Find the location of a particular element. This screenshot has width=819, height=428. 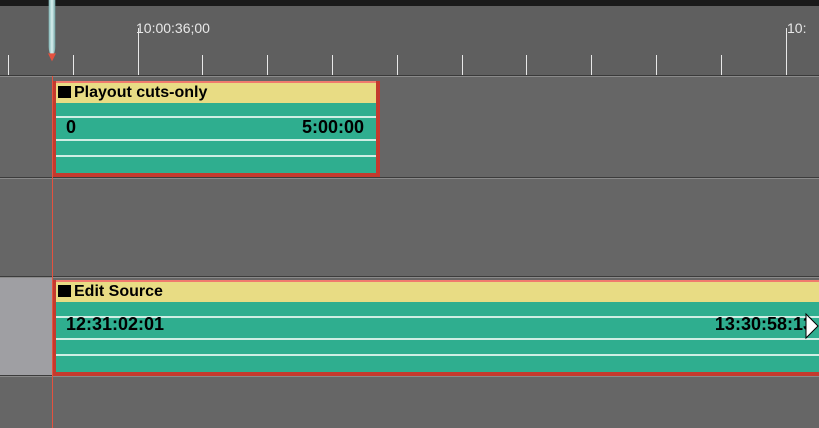

arrow-cursor-icon is located at coordinates (812, 326).